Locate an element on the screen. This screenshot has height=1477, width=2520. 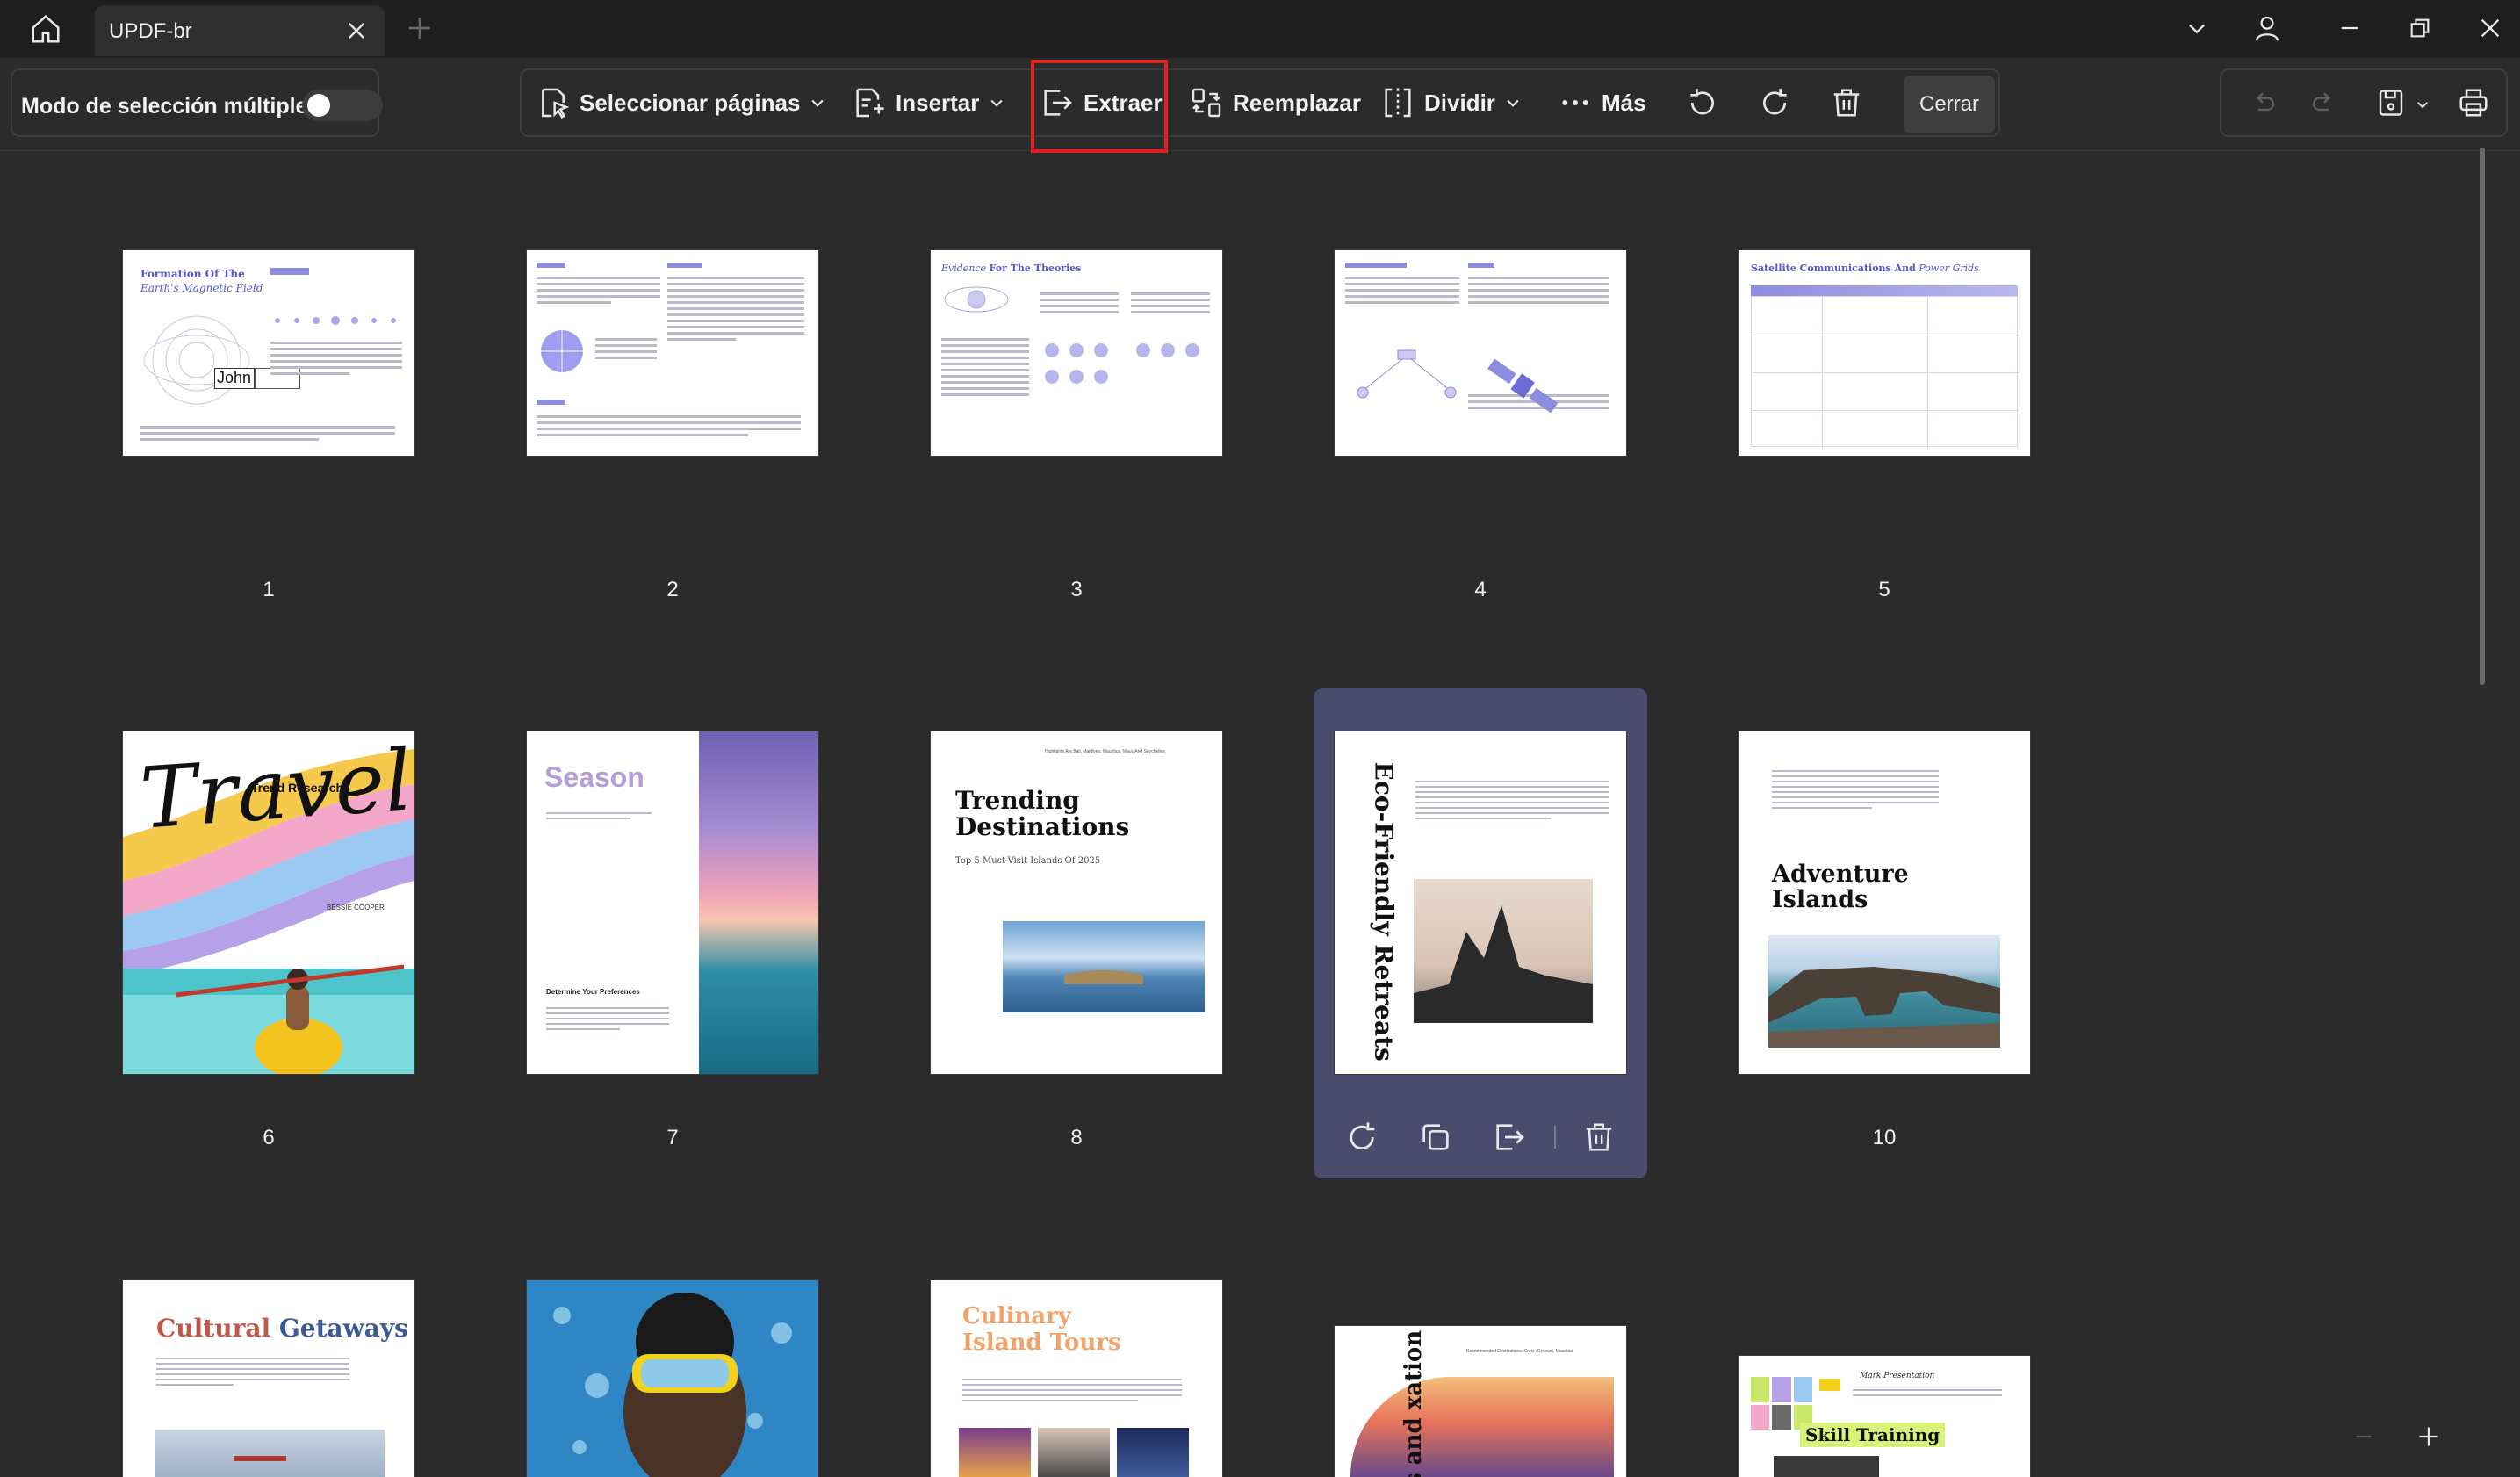
close-icon is located at coordinates (2490, 28).